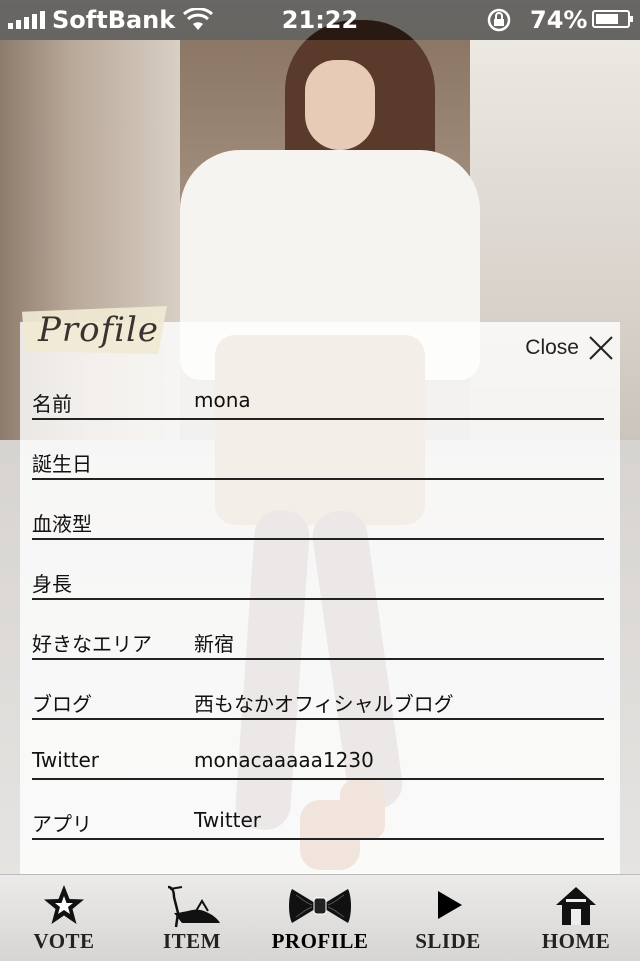 Image resolution: width=640 pixels, height=961 pixels. Describe the element at coordinates (324, 702) in the screenshot. I see `blog-link: 西もなかオフィシャルブログ` at that location.